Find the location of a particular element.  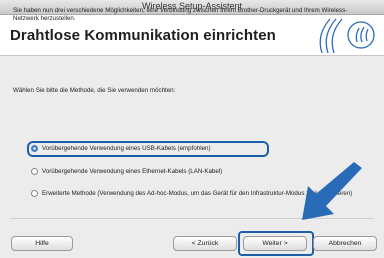

radio-ethernet-cable is located at coordinates (34, 171).